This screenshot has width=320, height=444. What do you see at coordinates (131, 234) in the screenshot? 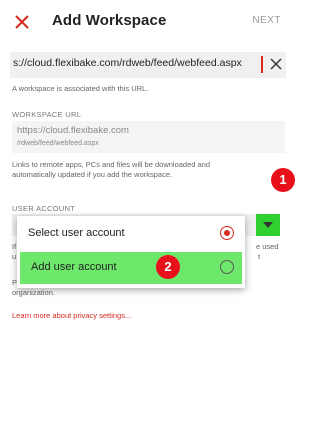
I see `option-select-user-account: Select user account` at bounding box center [131, 234].